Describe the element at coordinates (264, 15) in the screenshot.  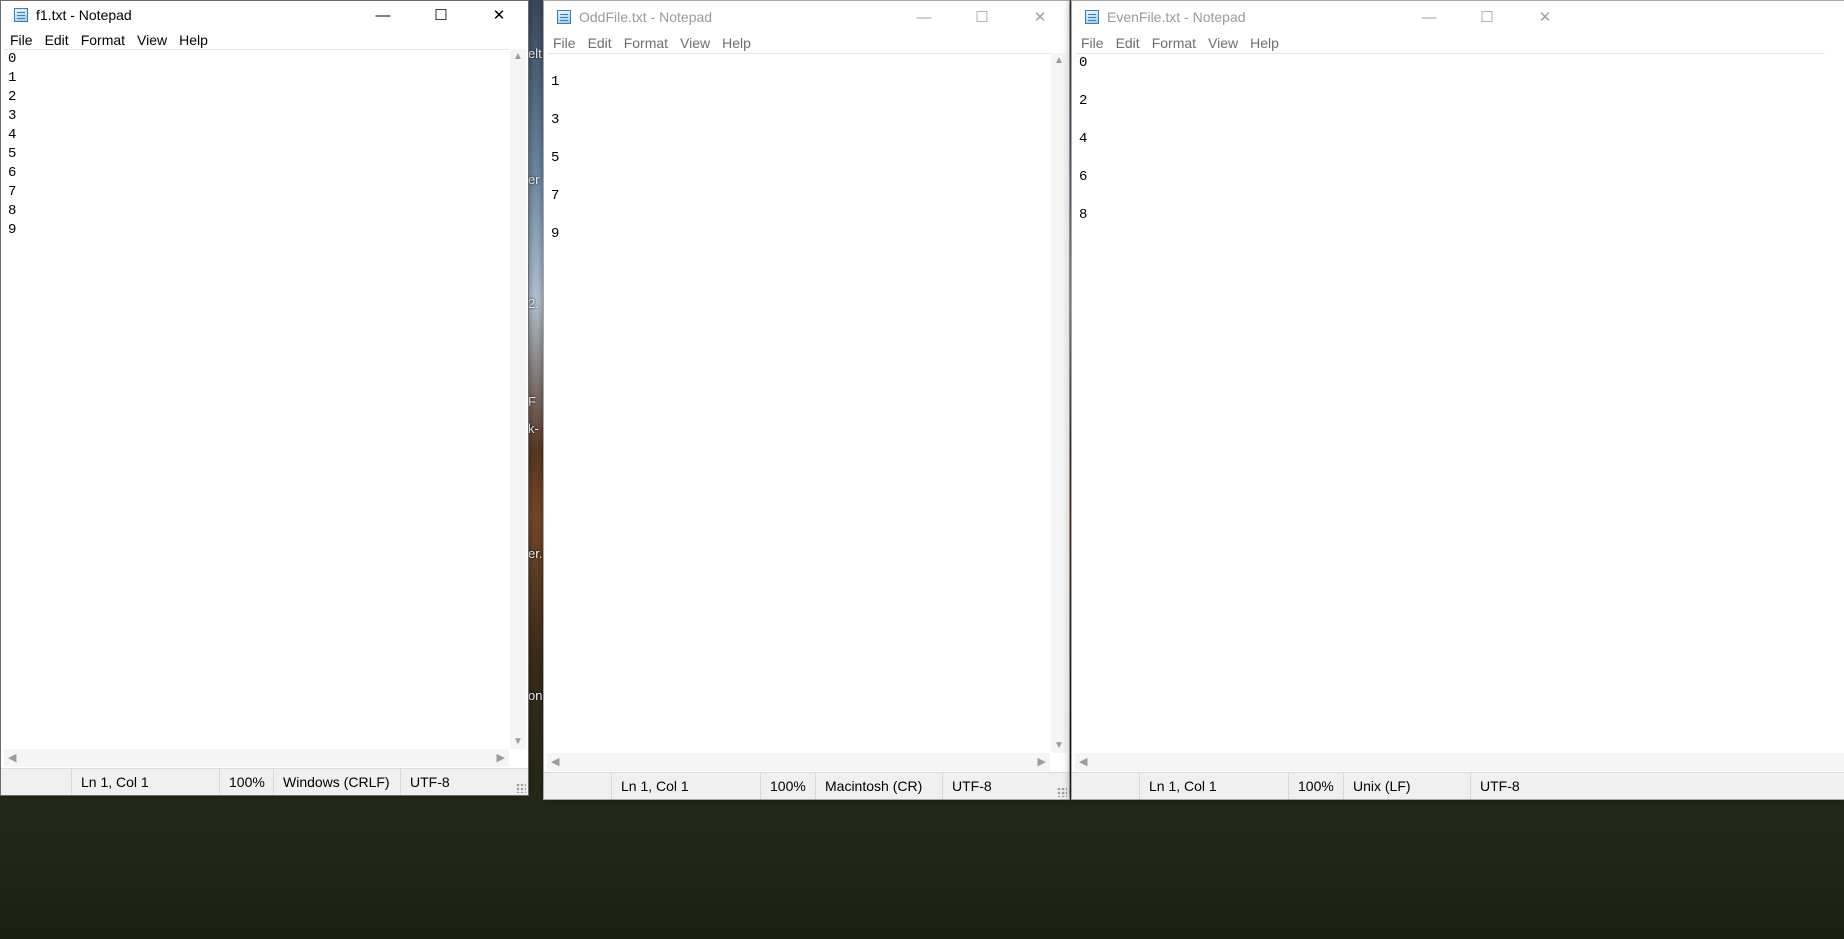
I see `title-bar: f1.txt - Notepad — ☐ ✕` at that location.